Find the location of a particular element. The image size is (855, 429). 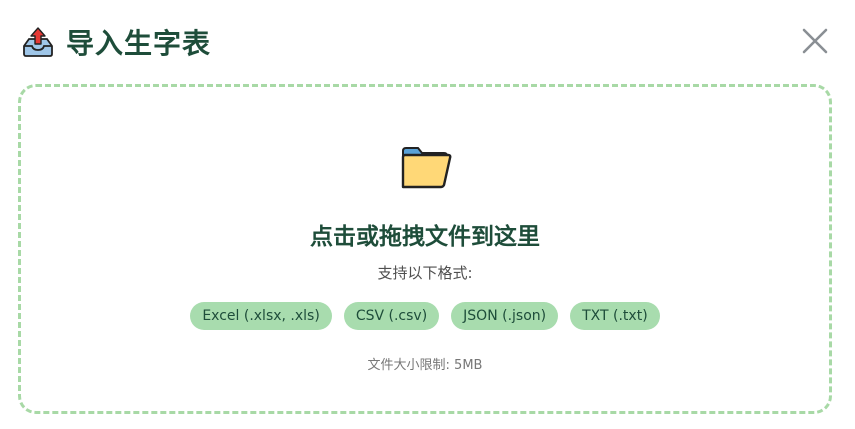

dialog-header: 导入生字表 is located at coordinates (115, 42).